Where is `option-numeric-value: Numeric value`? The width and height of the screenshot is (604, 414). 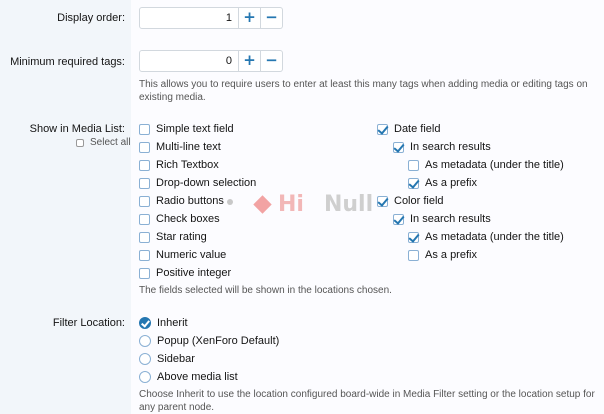
option-numeric-value: Numeric value is located at coordinates (182, 255).